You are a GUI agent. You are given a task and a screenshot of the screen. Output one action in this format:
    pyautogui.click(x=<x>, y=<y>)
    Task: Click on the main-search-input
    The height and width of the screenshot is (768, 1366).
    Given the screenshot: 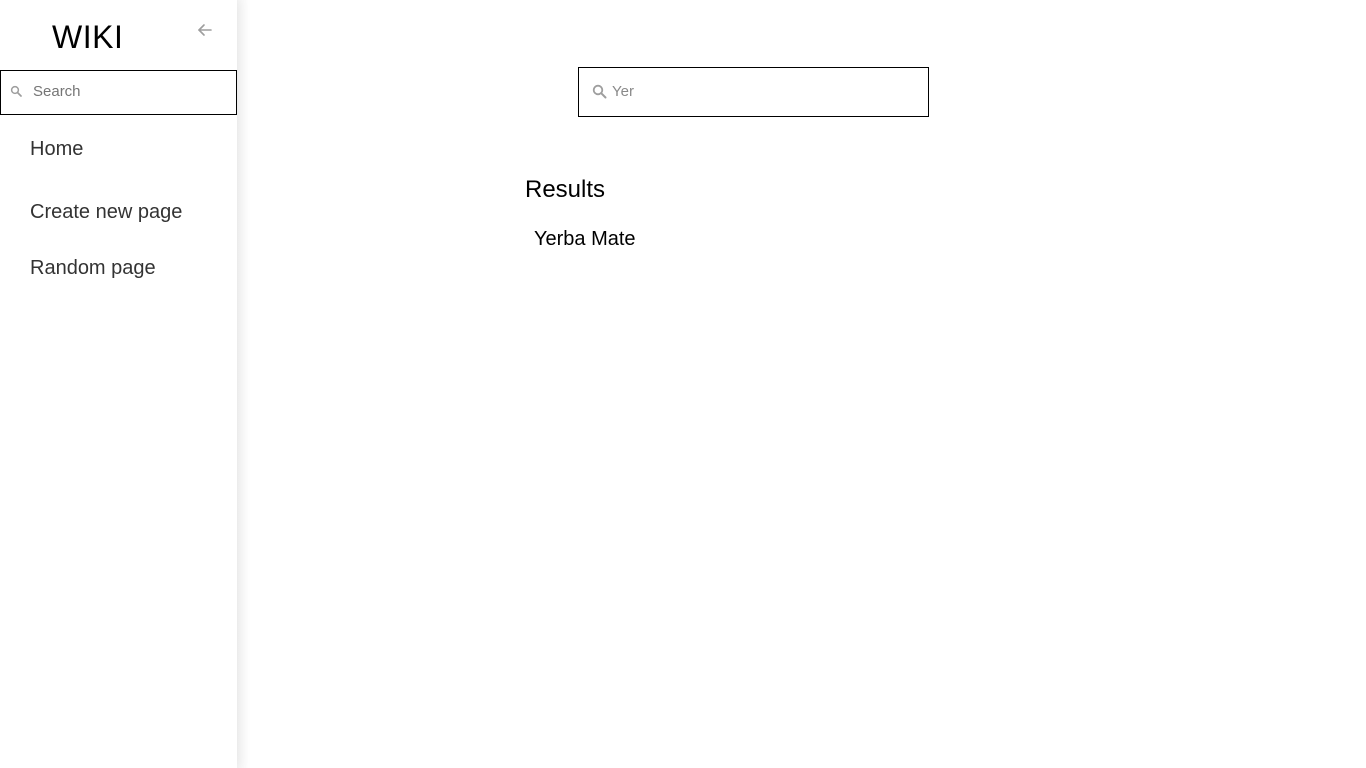 What is the action you would take?
    pyautogui.click(x=762, y=91)
    